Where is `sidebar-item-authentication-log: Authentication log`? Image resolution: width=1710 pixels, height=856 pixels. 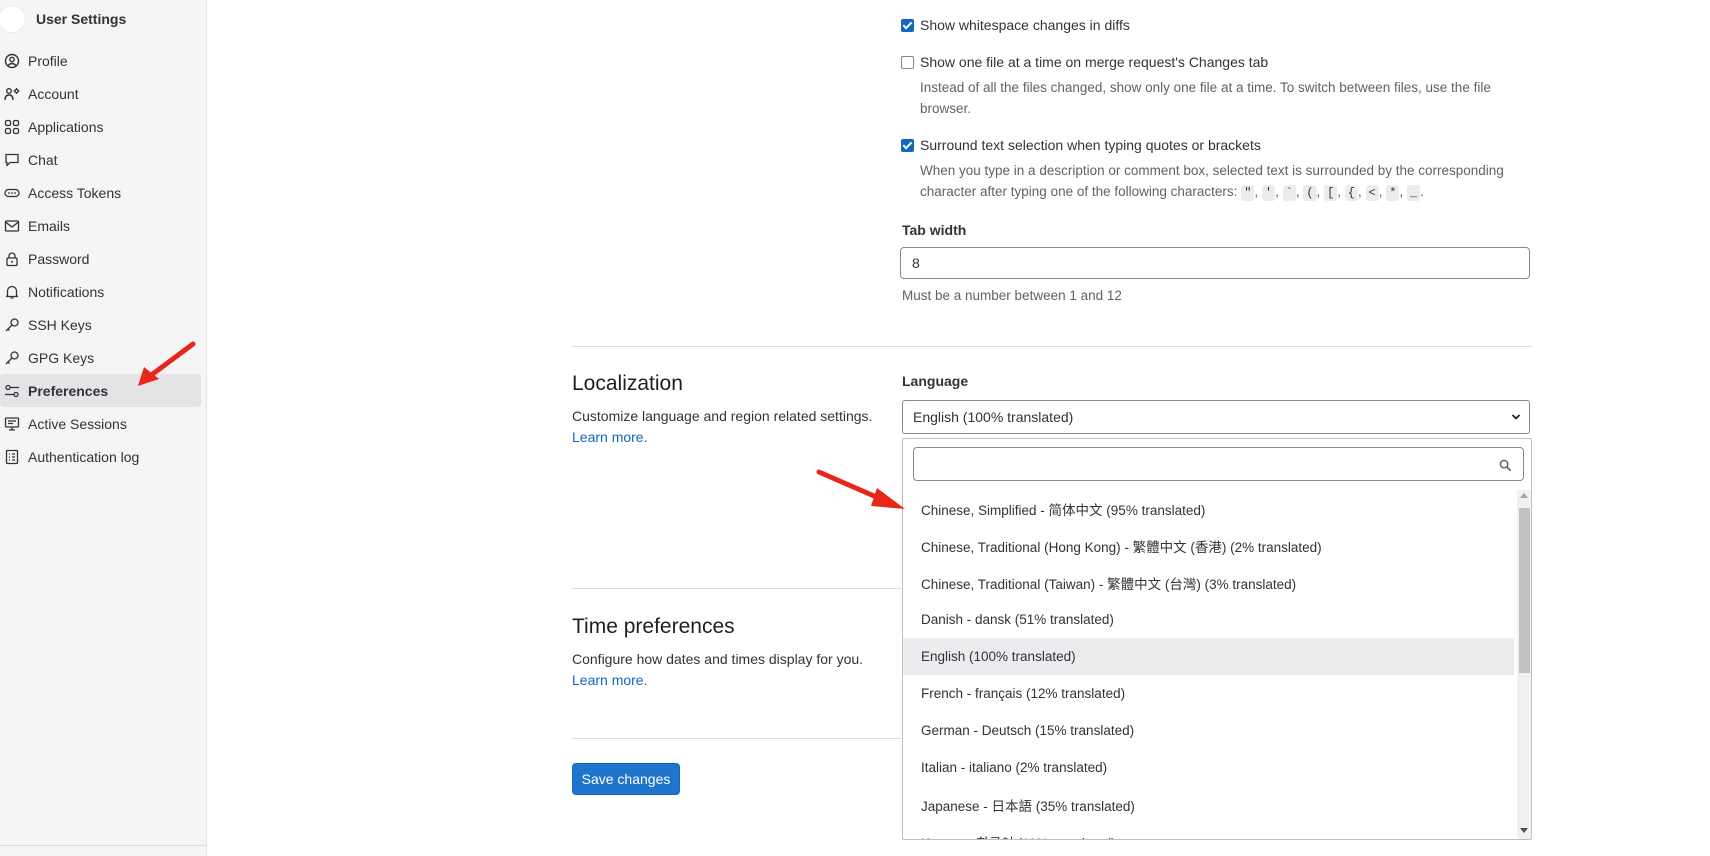
sidebar-item-authentication-log: Authentication log is located at coordinates (100, 456).